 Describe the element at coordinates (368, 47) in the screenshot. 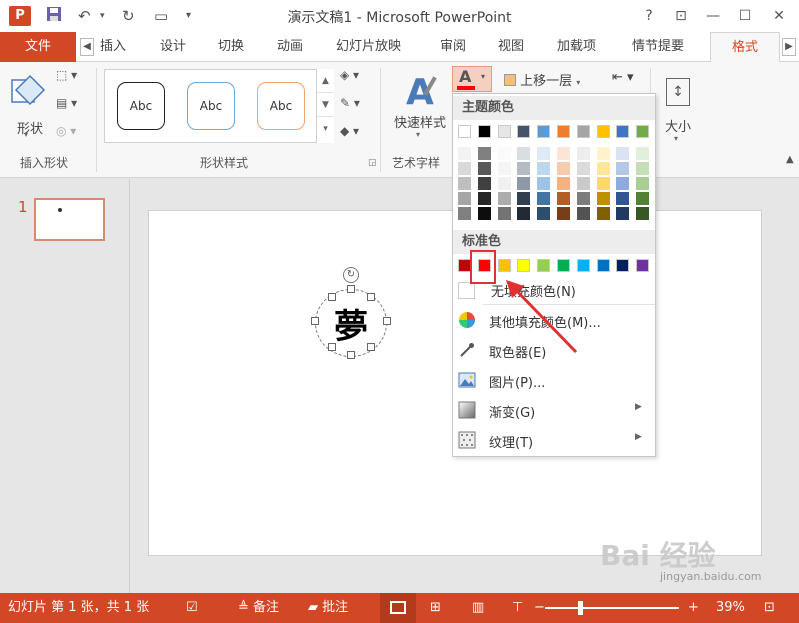

I see `tab-slideshow: 幻灯片放映` at that location.